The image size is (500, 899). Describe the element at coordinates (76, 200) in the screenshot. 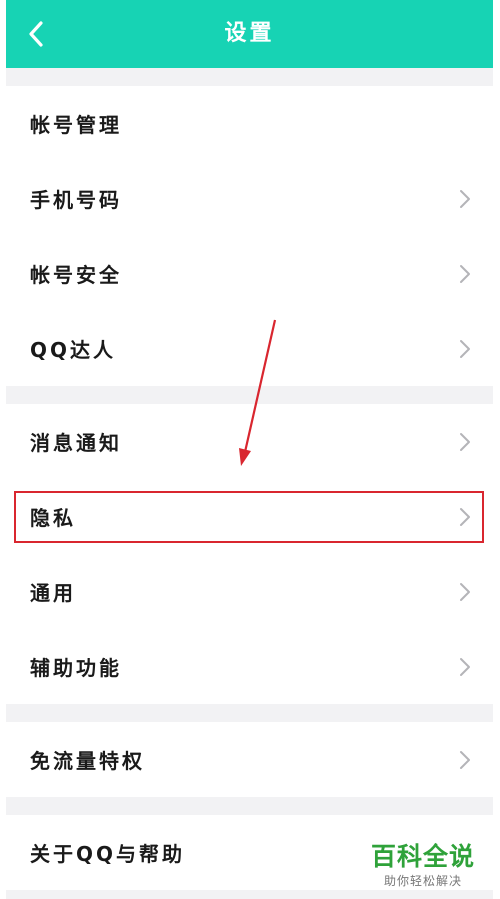

I see `settings-item-label: 手机号码` at that location.